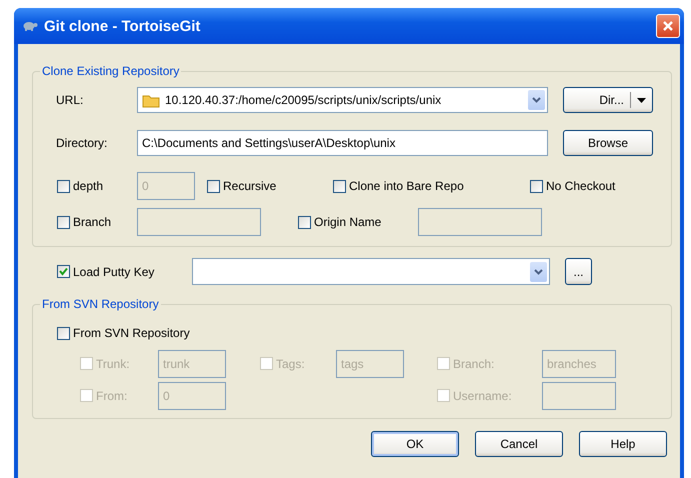 The image size is (691, 478). I want to click on folder-icon, so click(151, 100).